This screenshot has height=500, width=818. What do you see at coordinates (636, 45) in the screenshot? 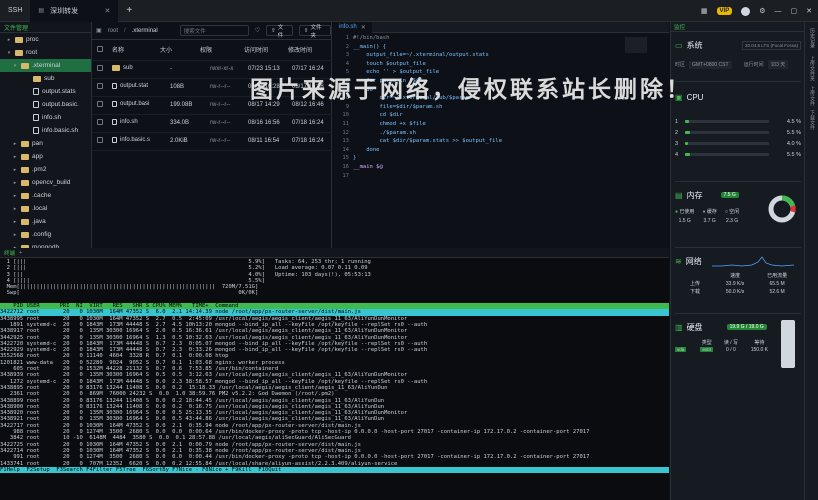
I see `editor-minimap` at bounding box center [636, 45].